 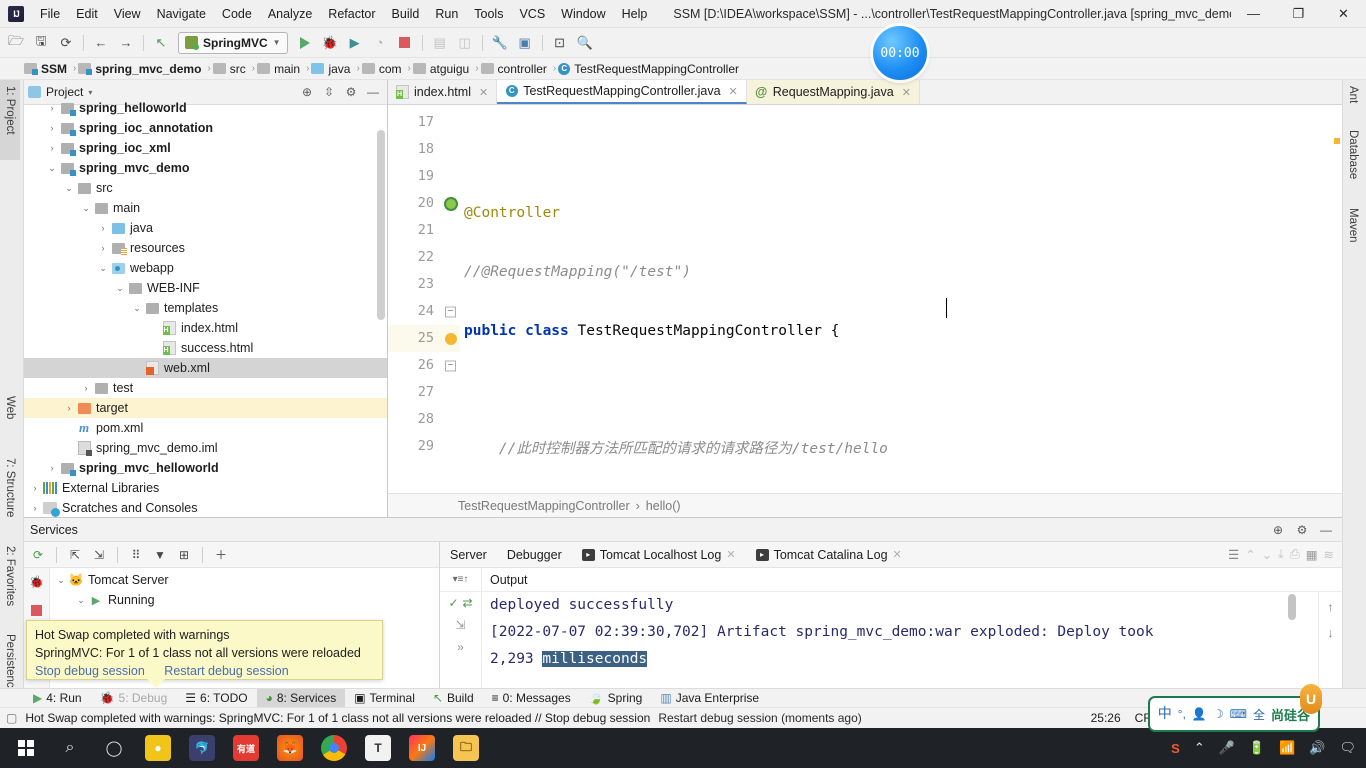 I want to click on collapse-all-icon: ⇲, so click(x=99, y=555).